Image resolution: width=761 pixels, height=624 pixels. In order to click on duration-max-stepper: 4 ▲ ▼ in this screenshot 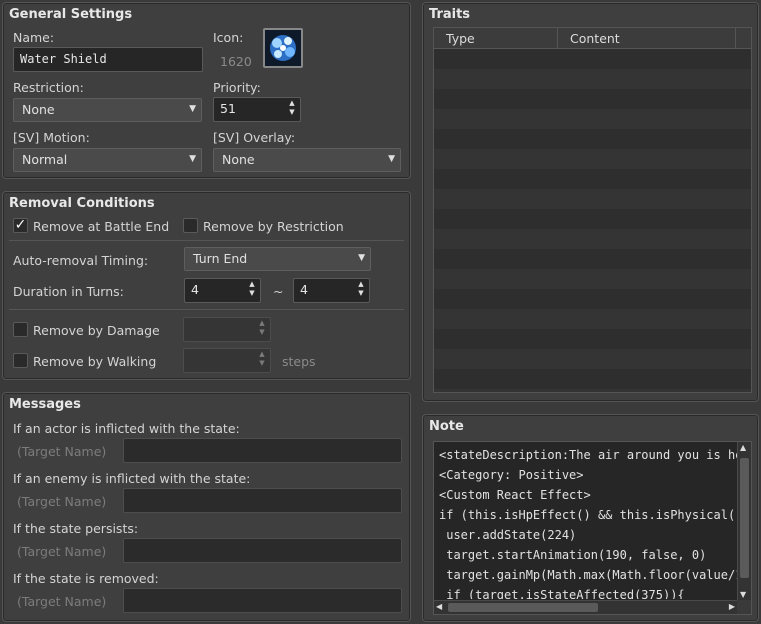, I will do `click(331, 290)`.